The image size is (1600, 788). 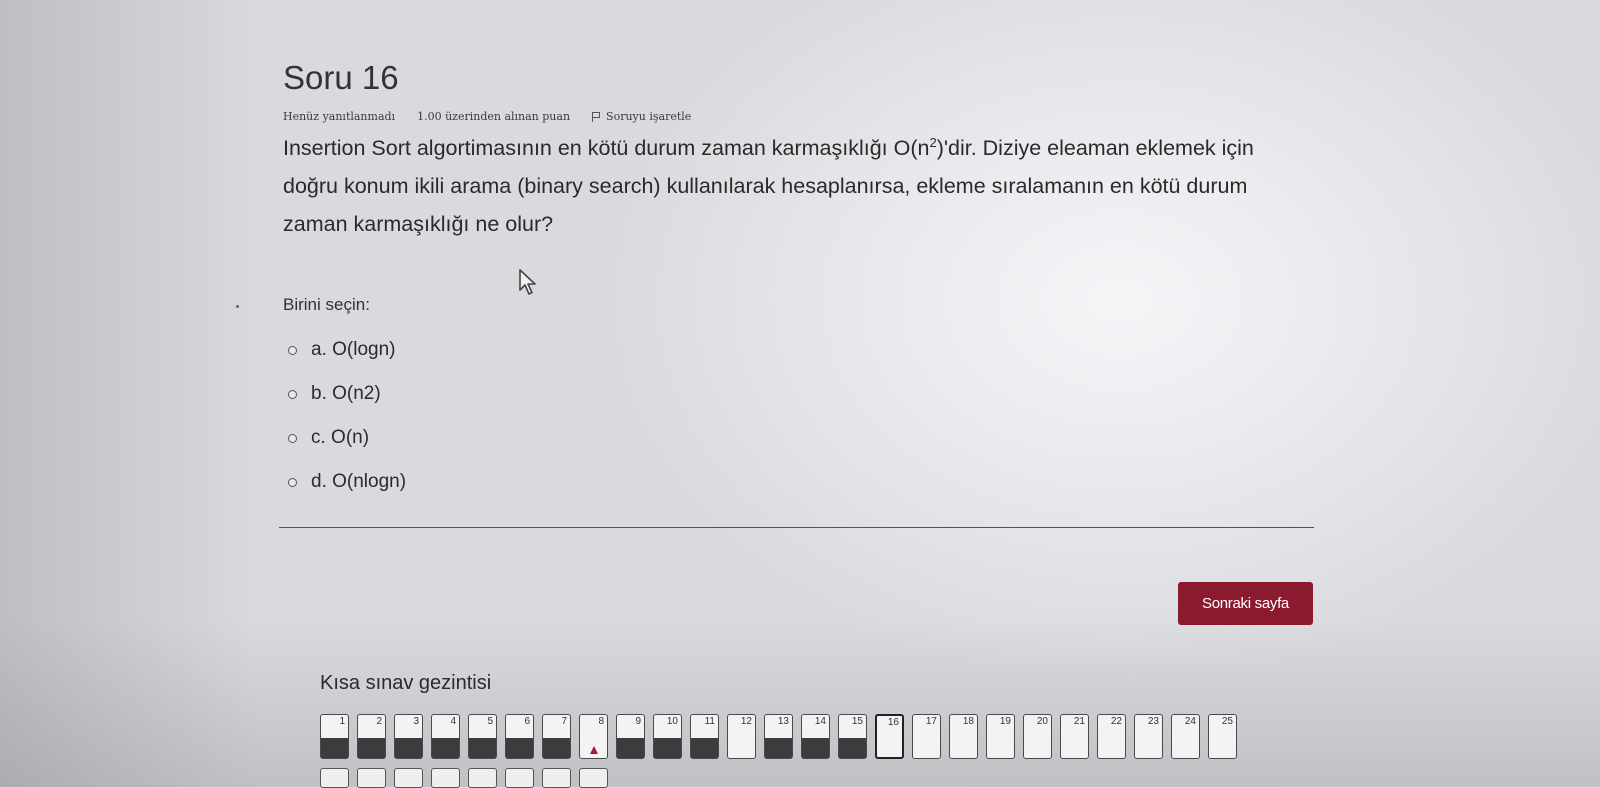 What do you see at coordinates (889, 736) in the screenshot?
I see `nav-item-16: 16` at bounding box center [889, 736].